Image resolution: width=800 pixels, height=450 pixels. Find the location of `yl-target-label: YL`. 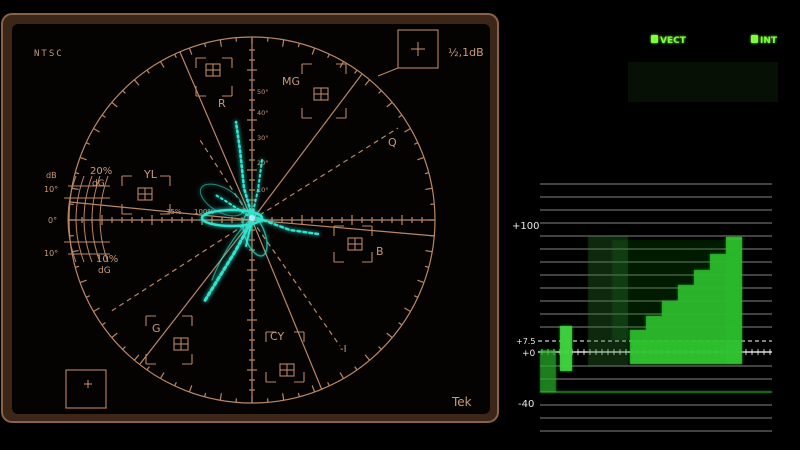

yl-target-label: YL is located at coordinates (150, 174).